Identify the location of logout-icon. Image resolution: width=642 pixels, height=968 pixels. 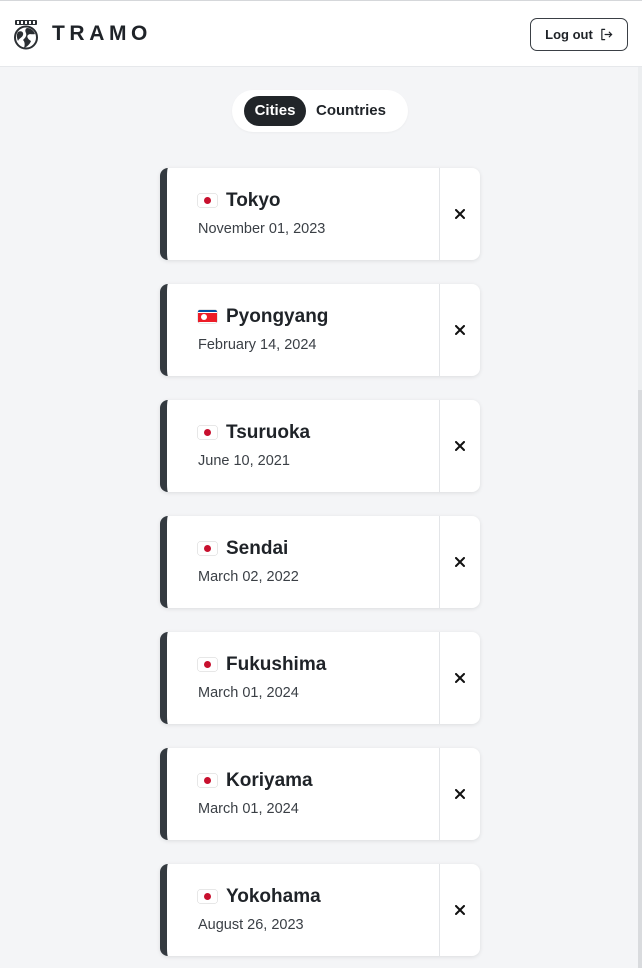
(607, 34).